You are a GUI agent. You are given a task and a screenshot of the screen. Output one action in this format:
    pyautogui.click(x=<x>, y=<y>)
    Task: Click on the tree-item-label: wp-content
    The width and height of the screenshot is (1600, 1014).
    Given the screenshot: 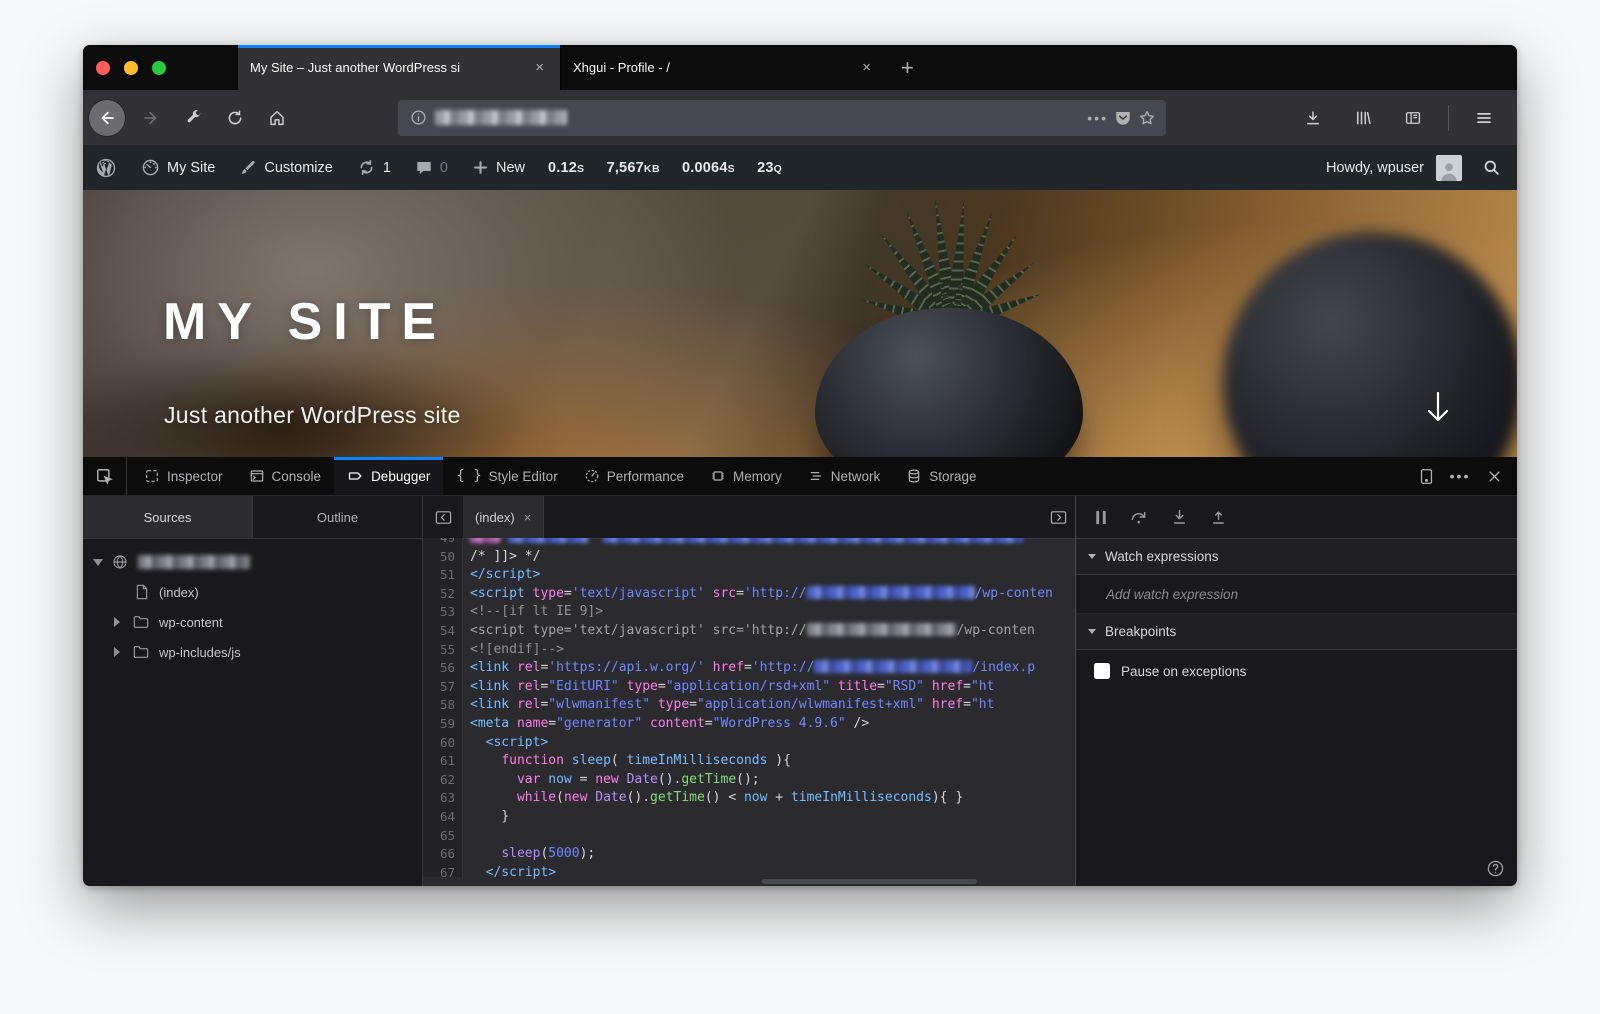 What is the action you would take?
    pyautogui.click(x=191, y=622)
    